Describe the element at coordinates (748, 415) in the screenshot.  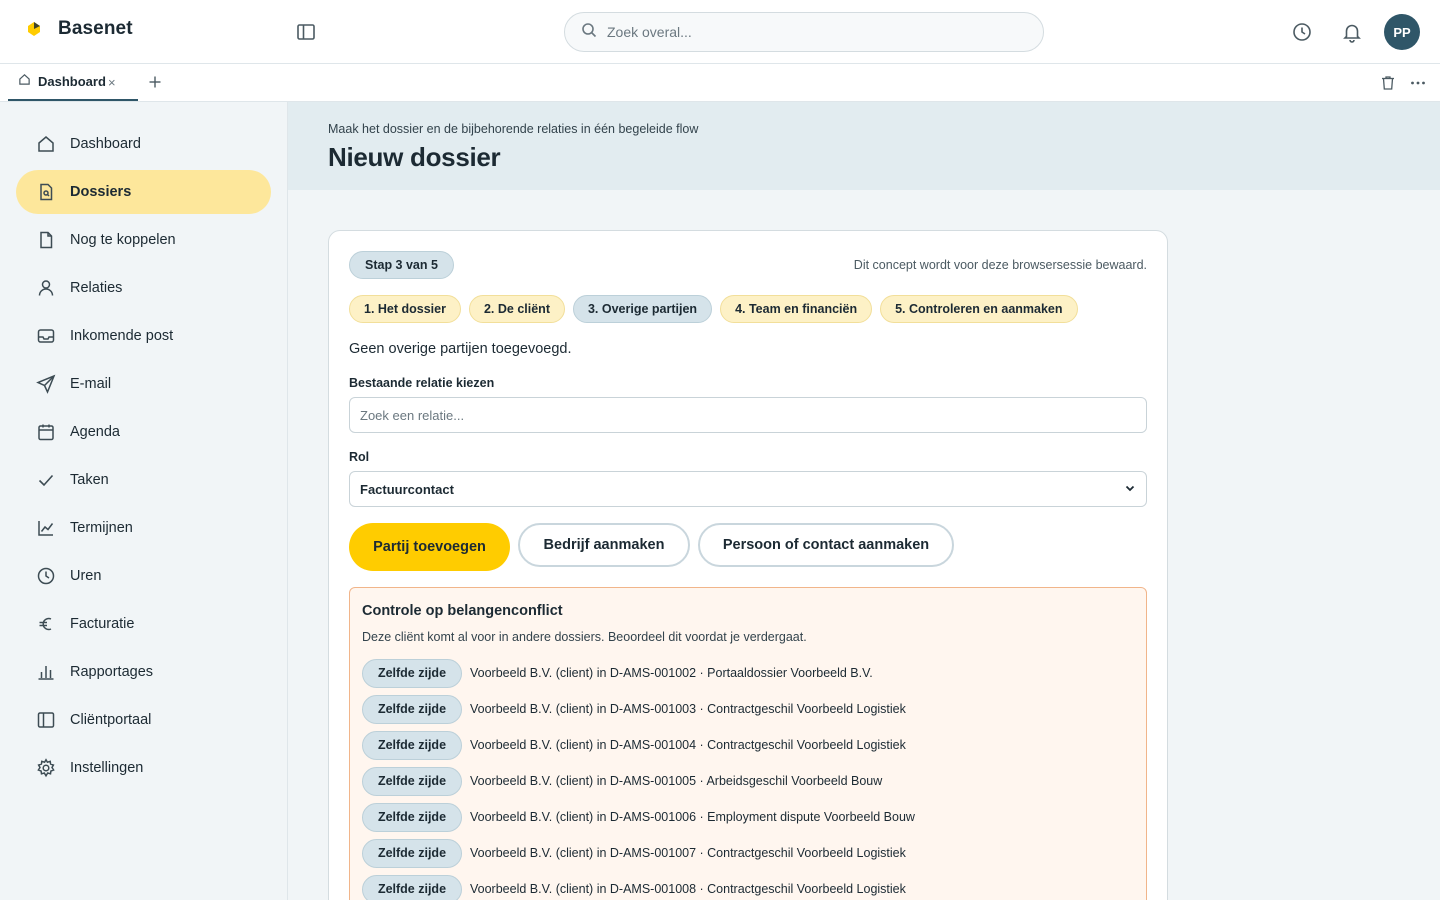
I see `relation-search-input` at that location.